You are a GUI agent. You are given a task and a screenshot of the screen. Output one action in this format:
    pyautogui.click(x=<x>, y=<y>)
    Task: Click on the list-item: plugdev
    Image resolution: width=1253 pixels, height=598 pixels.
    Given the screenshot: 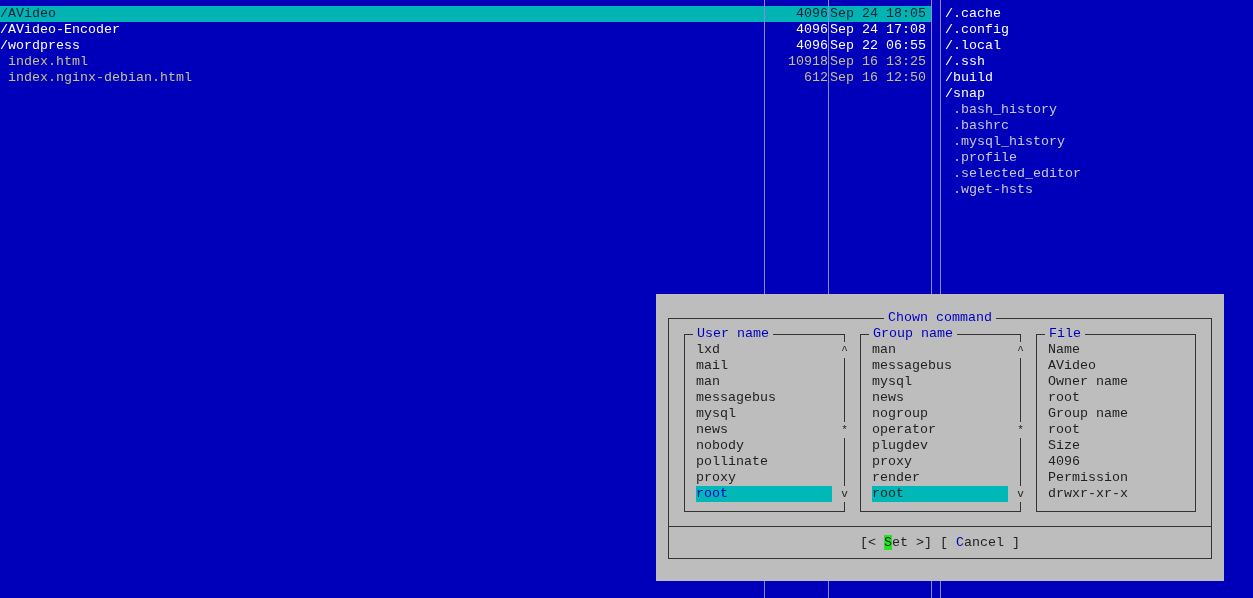 What is the action you would take?
    pyautogui.click(x=940, y=446)
    